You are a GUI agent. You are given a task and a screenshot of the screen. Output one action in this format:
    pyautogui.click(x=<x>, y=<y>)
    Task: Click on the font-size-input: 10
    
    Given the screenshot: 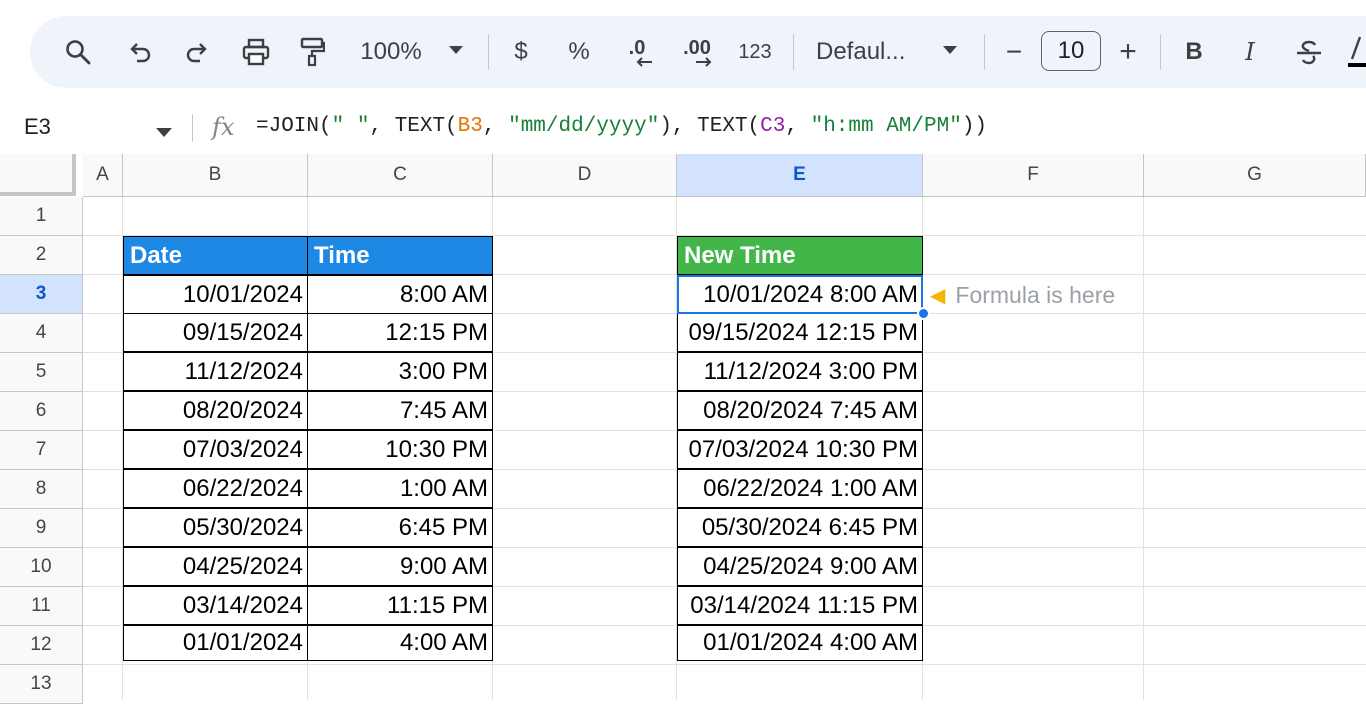 What is the action you would take?
    pyautogui.click(x=1071, y=51)
    